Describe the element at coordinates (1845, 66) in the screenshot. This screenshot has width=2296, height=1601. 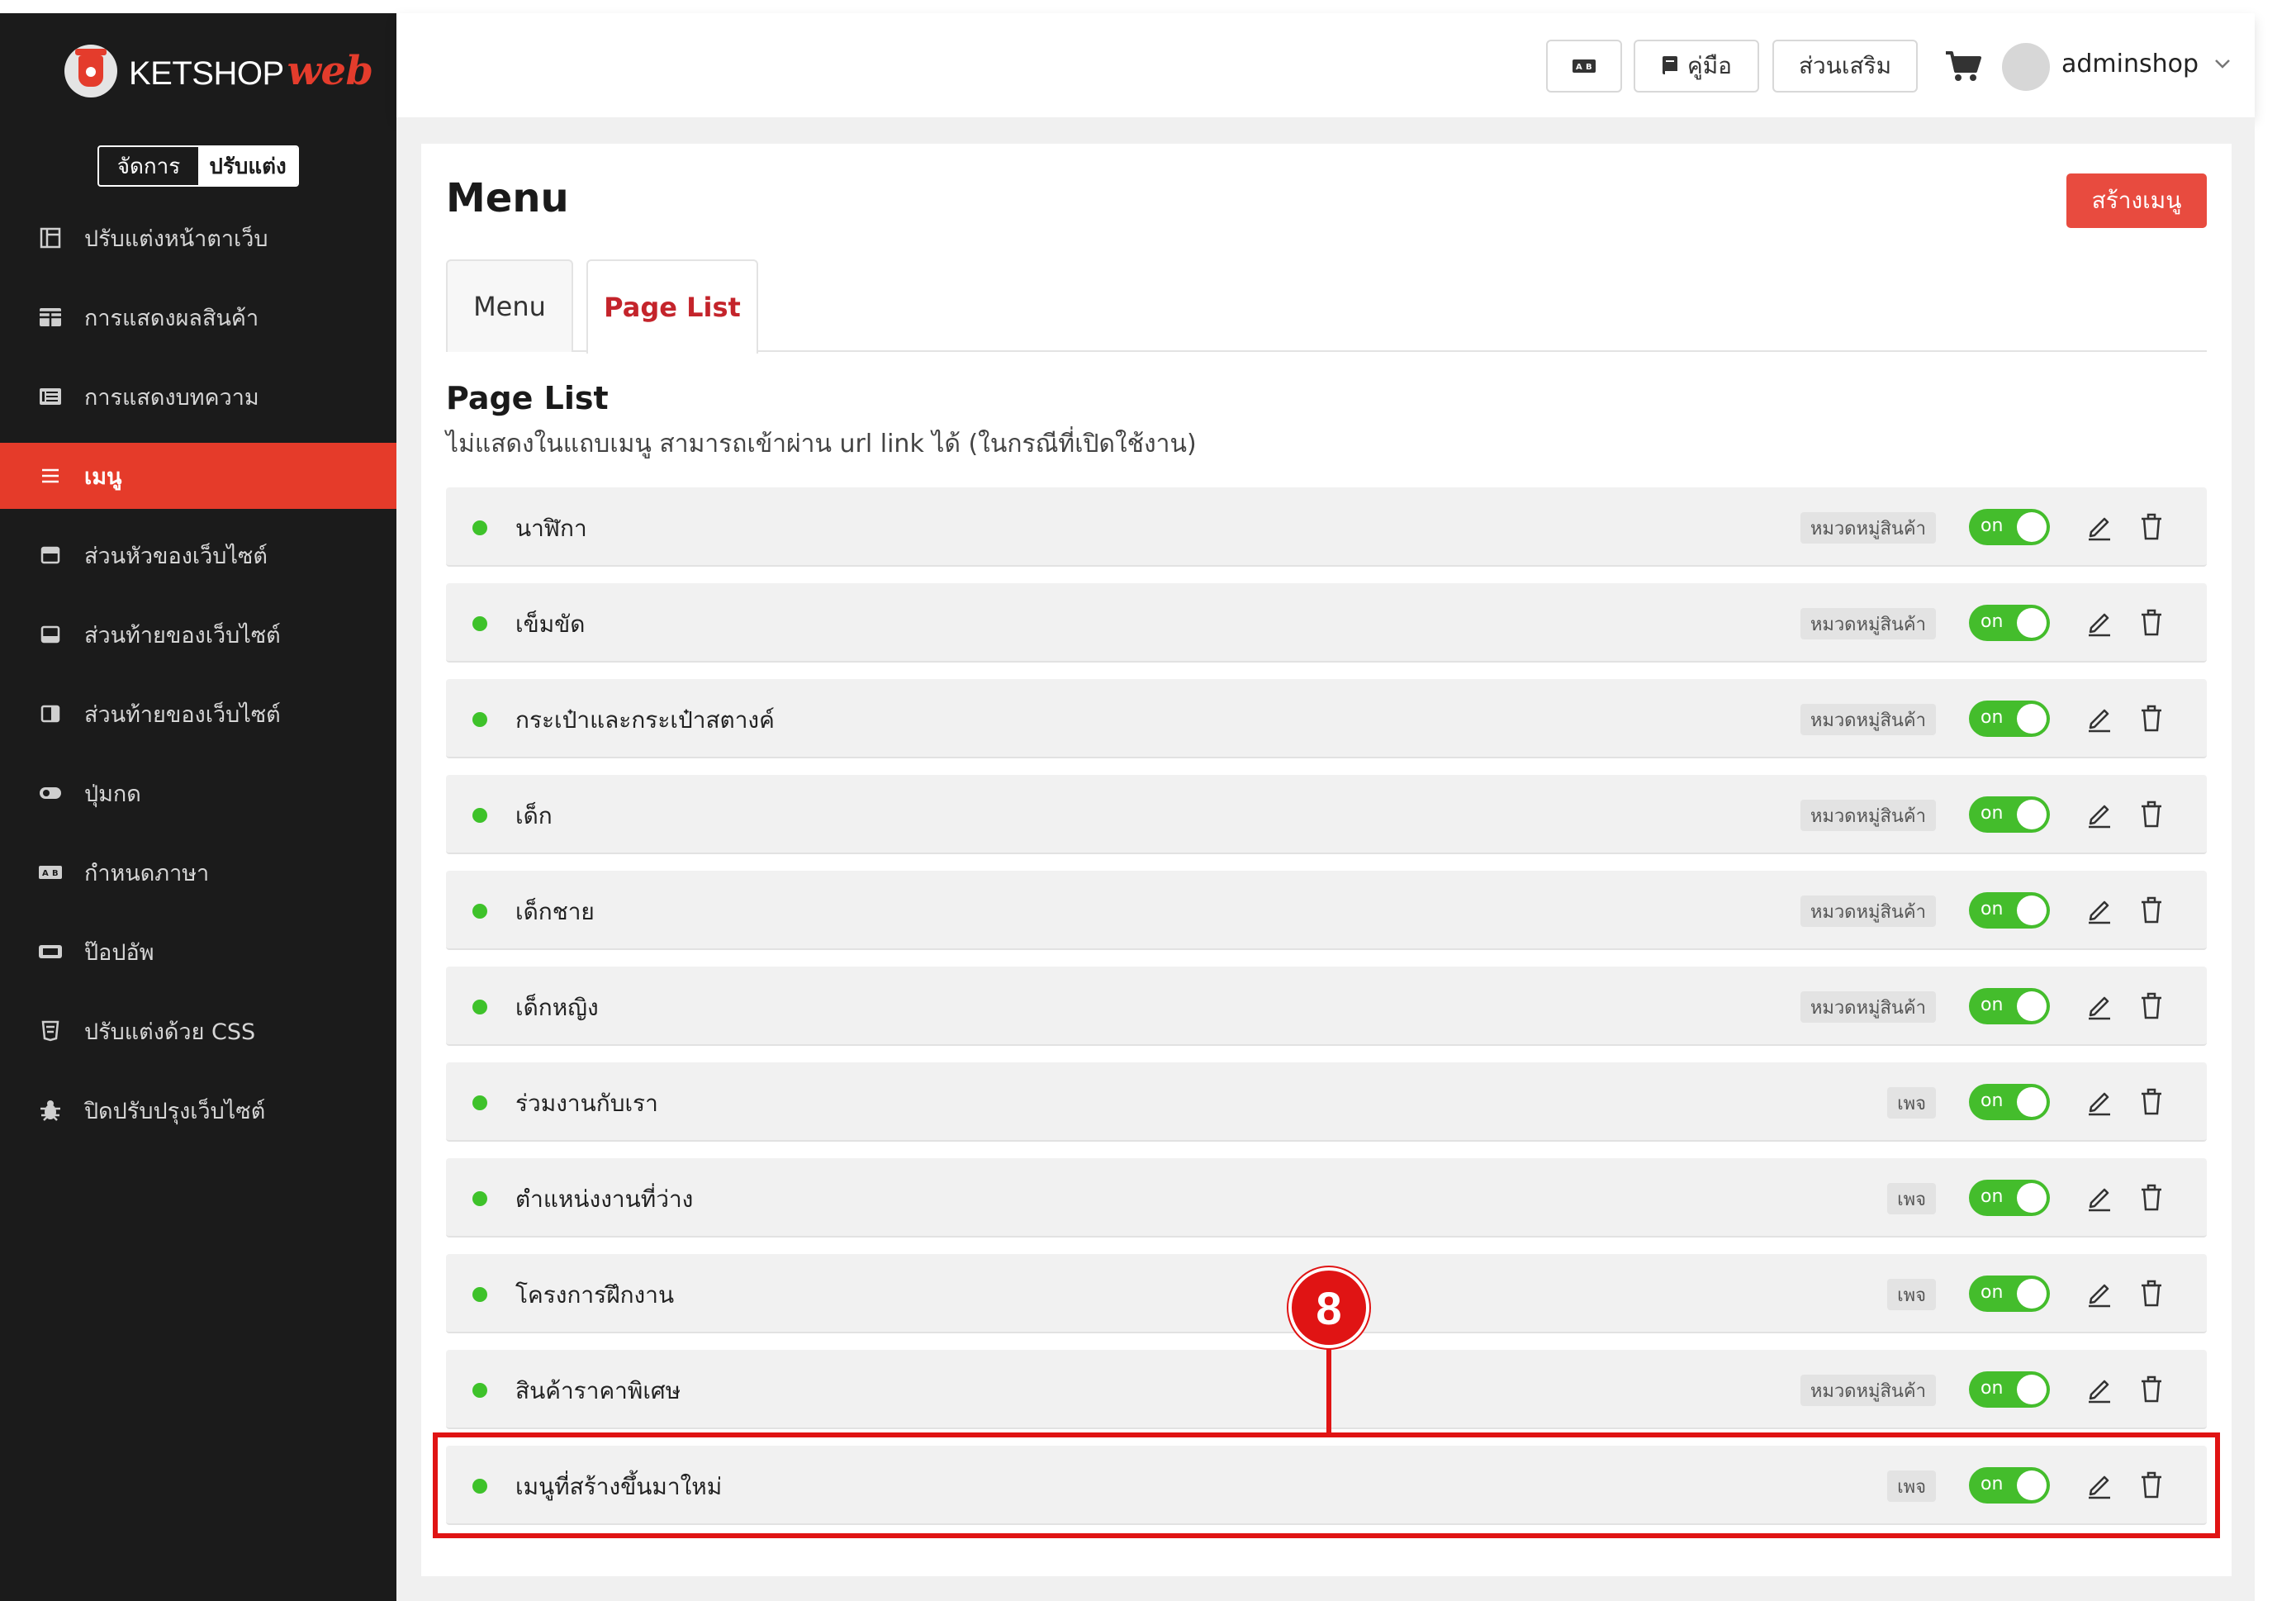
I see `addon-button: ส่วนเสริม` at that location.